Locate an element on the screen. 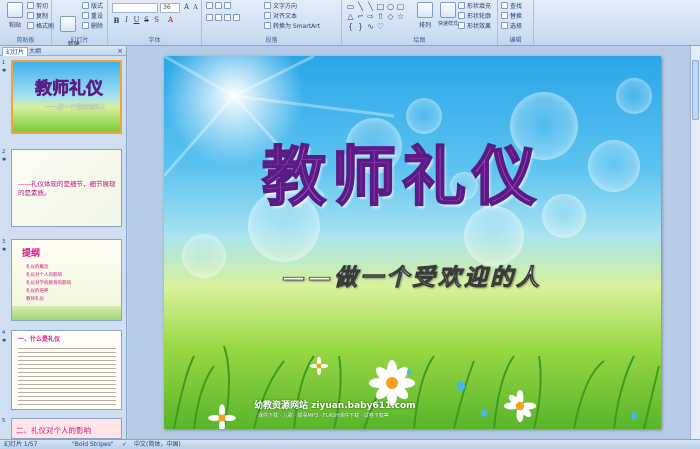 This screenshot has height=449, width=700. brace-shape-icon: { is located at coordinates (350, 26).